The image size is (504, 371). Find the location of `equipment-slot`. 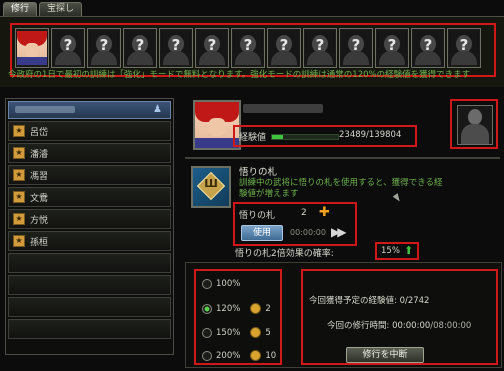

equipment-slot is located at coordinates (474, 124).